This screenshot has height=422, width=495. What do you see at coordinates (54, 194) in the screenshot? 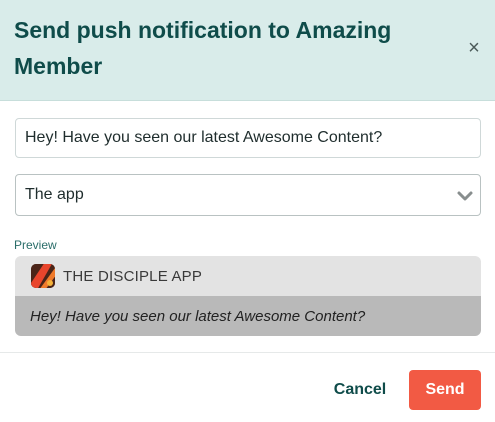
I see `app-select-value: The app` at bounding box center [54, 194].